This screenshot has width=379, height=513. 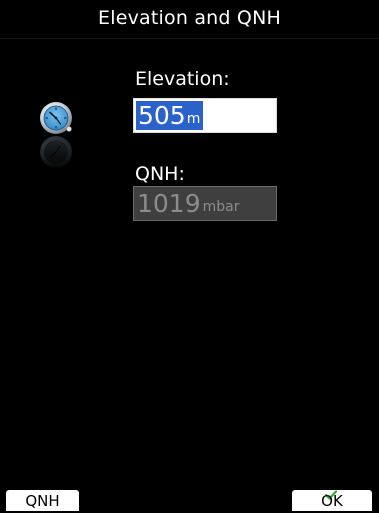 What do you see at coordinates (160, 174) in the screenshot?
I see `qnh-label: QNH:` at bounding box center [160, 174].